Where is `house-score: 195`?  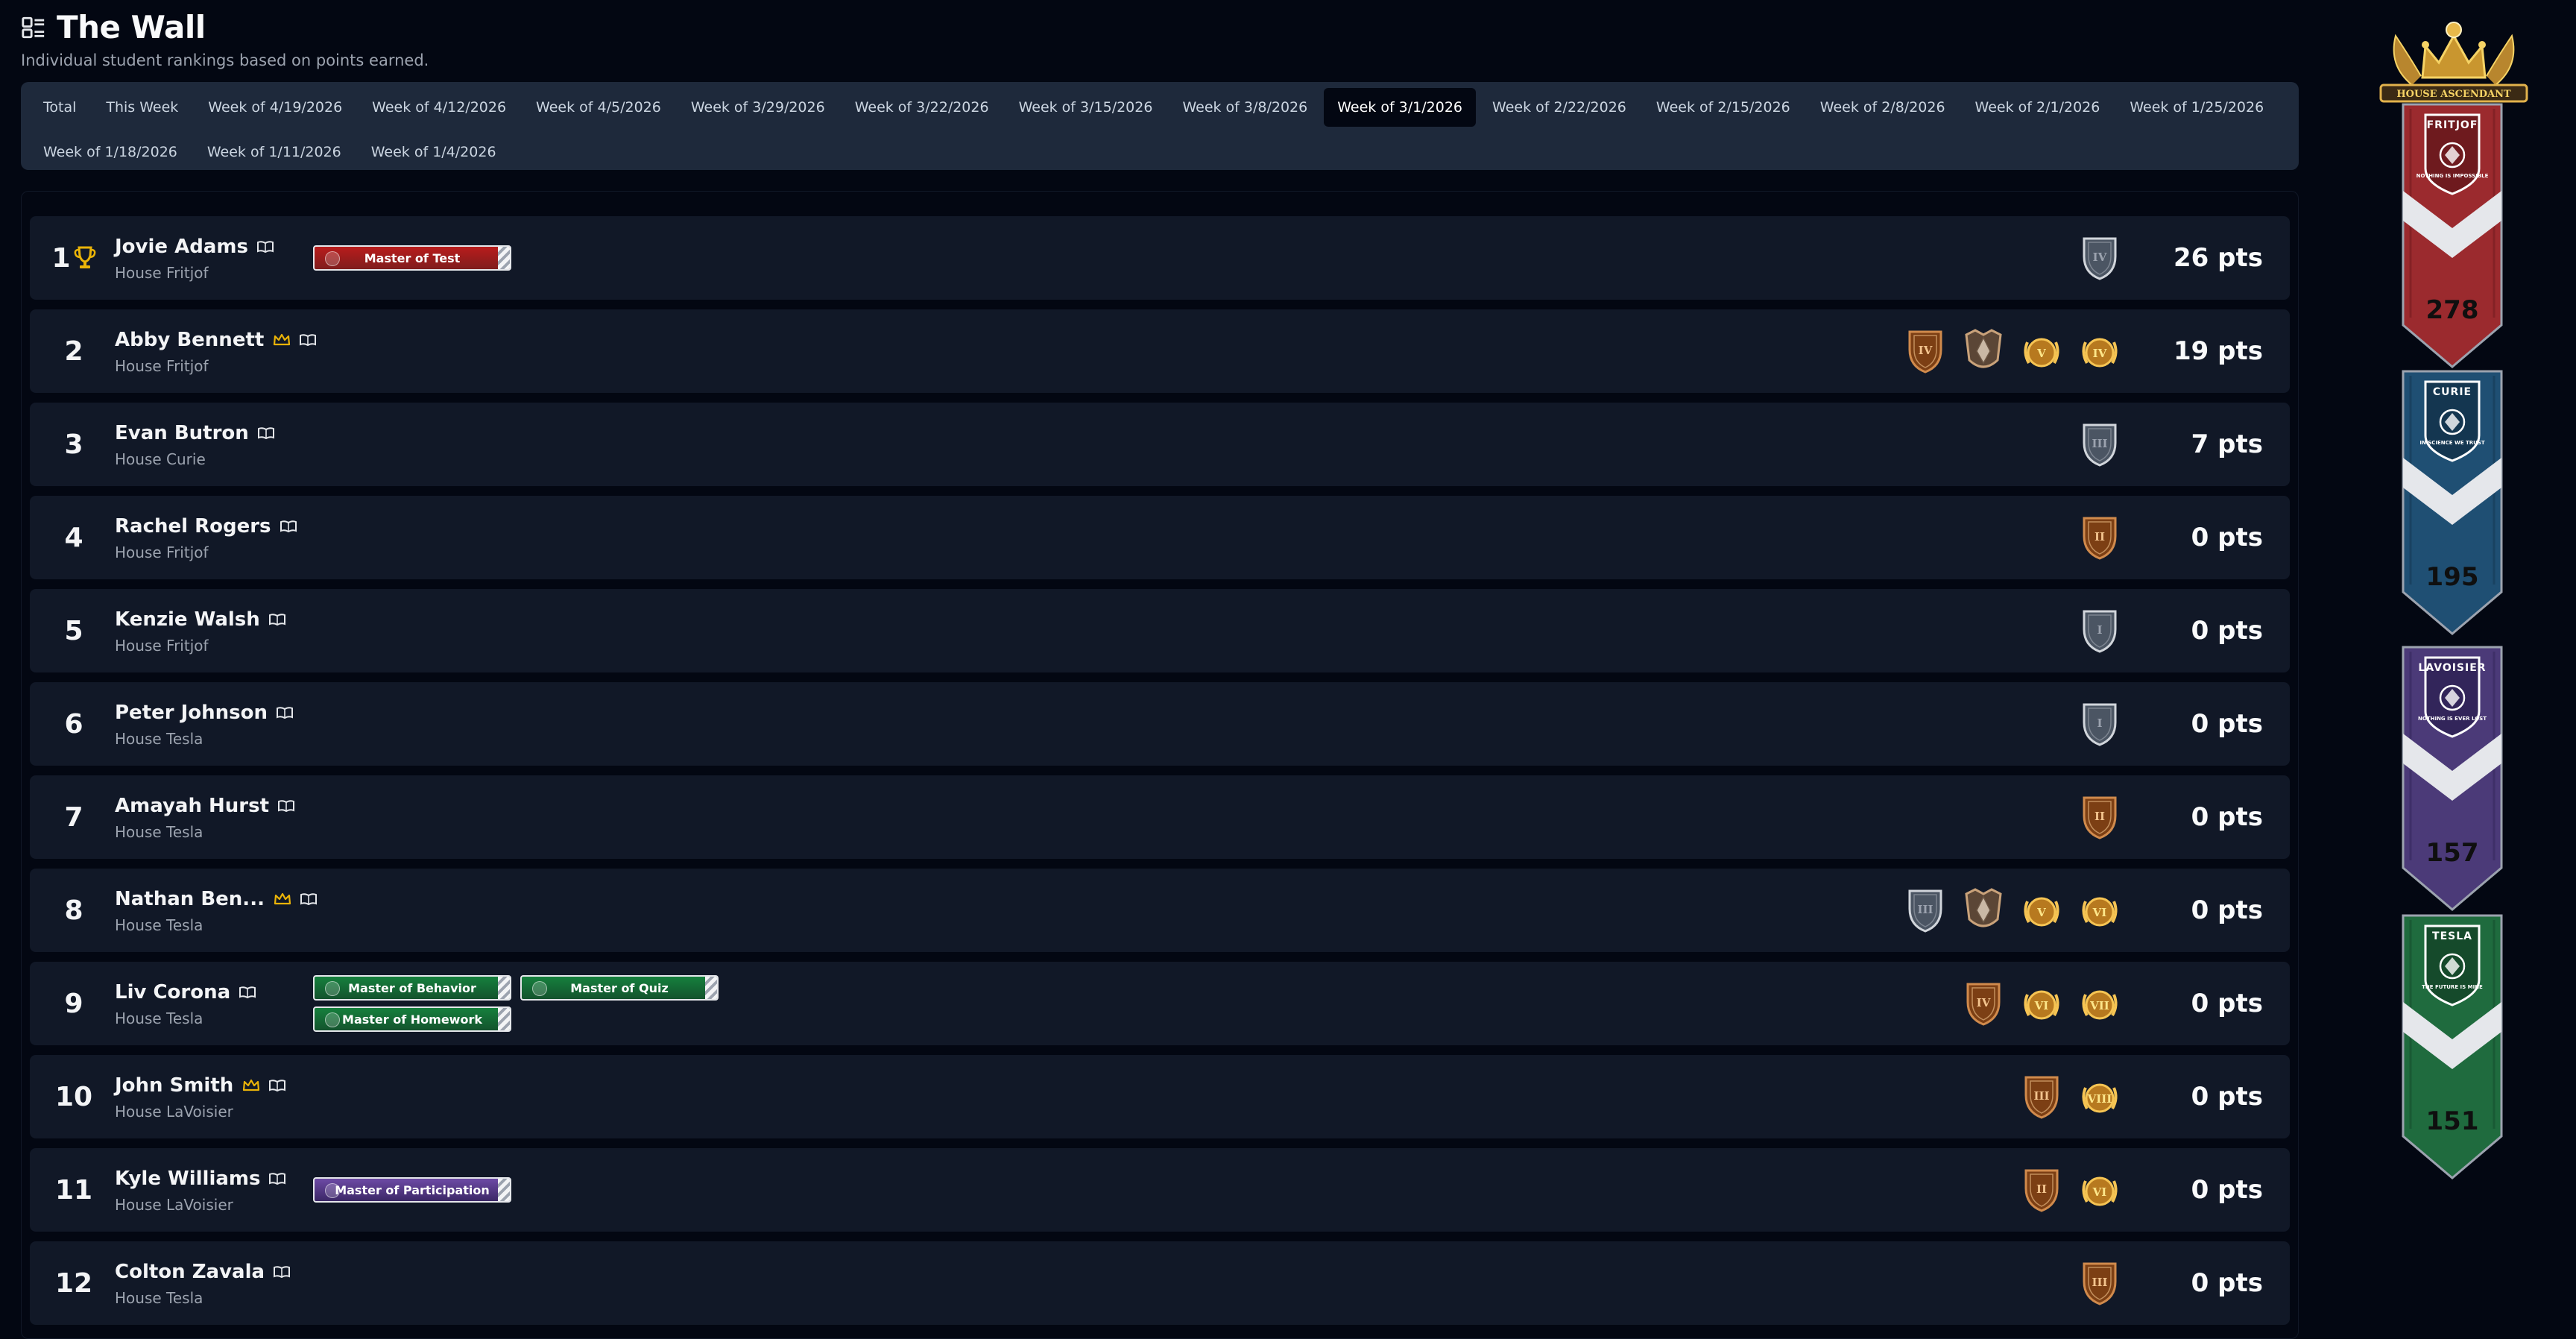 house-score: 195 is located at coordinates (2452, 577).